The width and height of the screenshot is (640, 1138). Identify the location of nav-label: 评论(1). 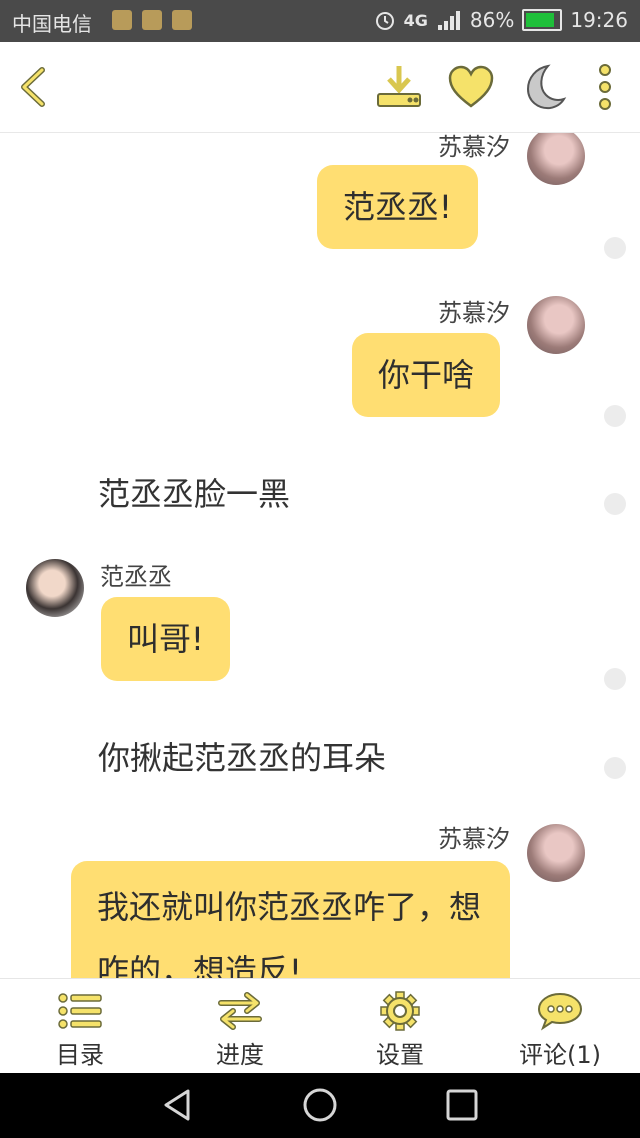
(560, 1055).